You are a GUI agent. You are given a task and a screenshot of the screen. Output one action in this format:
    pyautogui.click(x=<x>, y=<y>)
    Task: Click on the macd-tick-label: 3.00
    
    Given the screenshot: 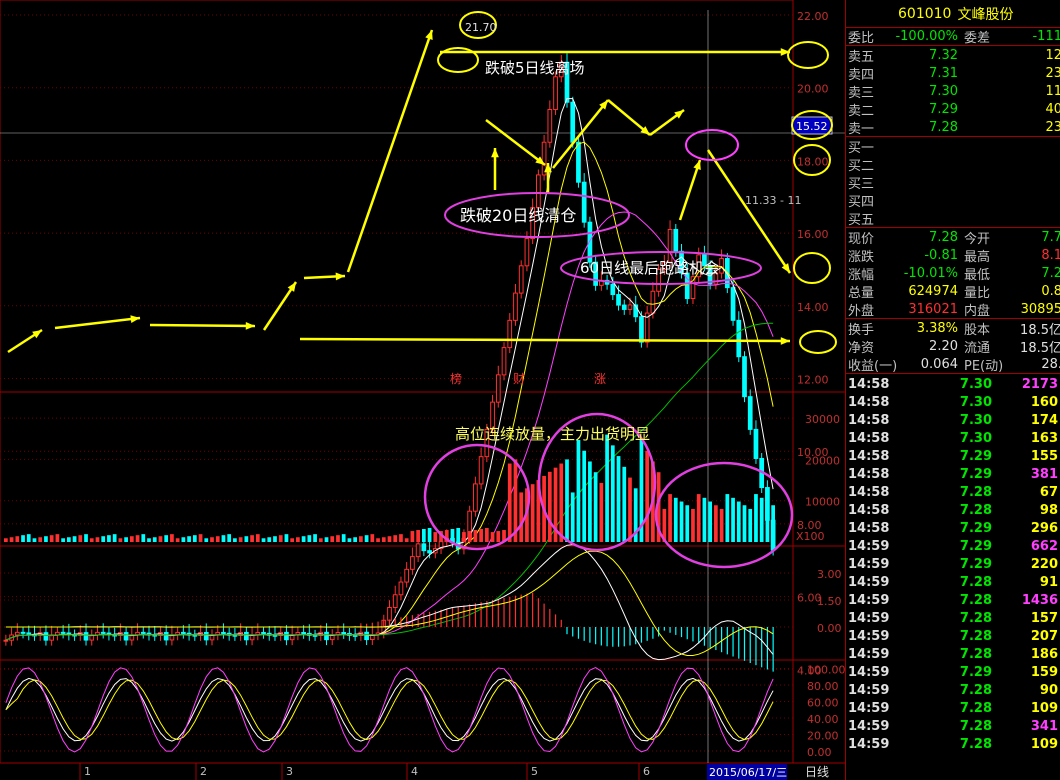 What is the action you would take?
    pyautogui.click(x=829, y=574)
    